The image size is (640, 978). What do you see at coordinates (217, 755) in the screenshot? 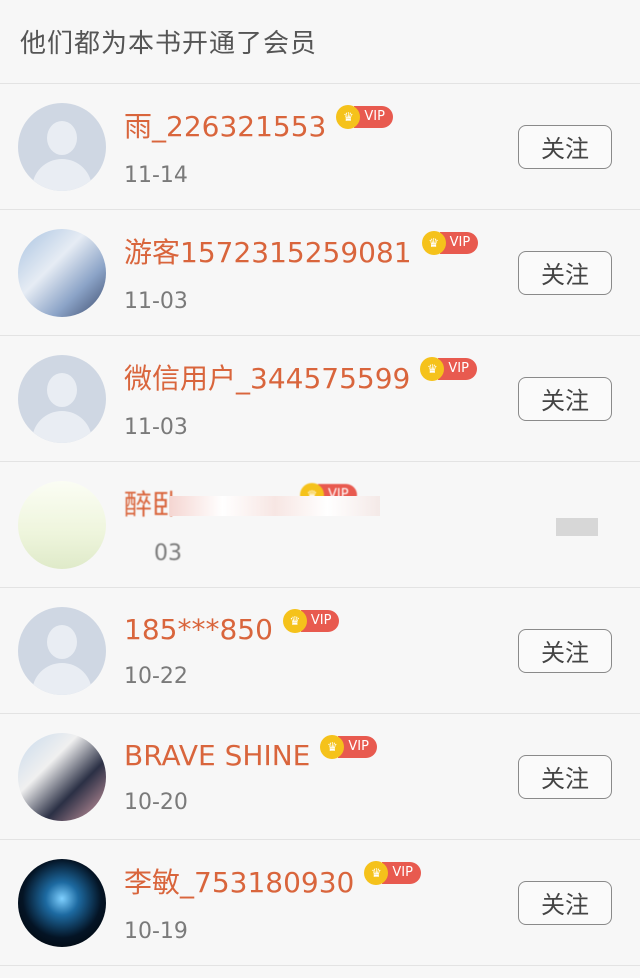
I see `user-name: BRAVE SHINE` at bounding box center [217, 755].